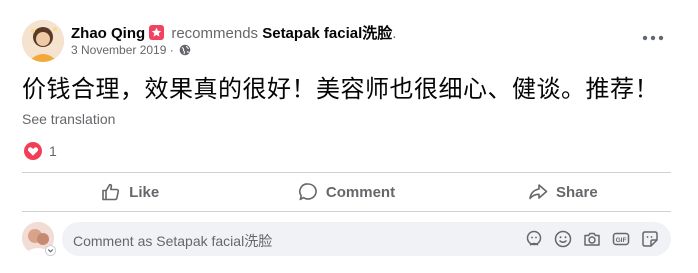 Image resolution: width=698 pixels, height=273 pixels. I want to click on recommends-text: recommends, so click(215, 33).